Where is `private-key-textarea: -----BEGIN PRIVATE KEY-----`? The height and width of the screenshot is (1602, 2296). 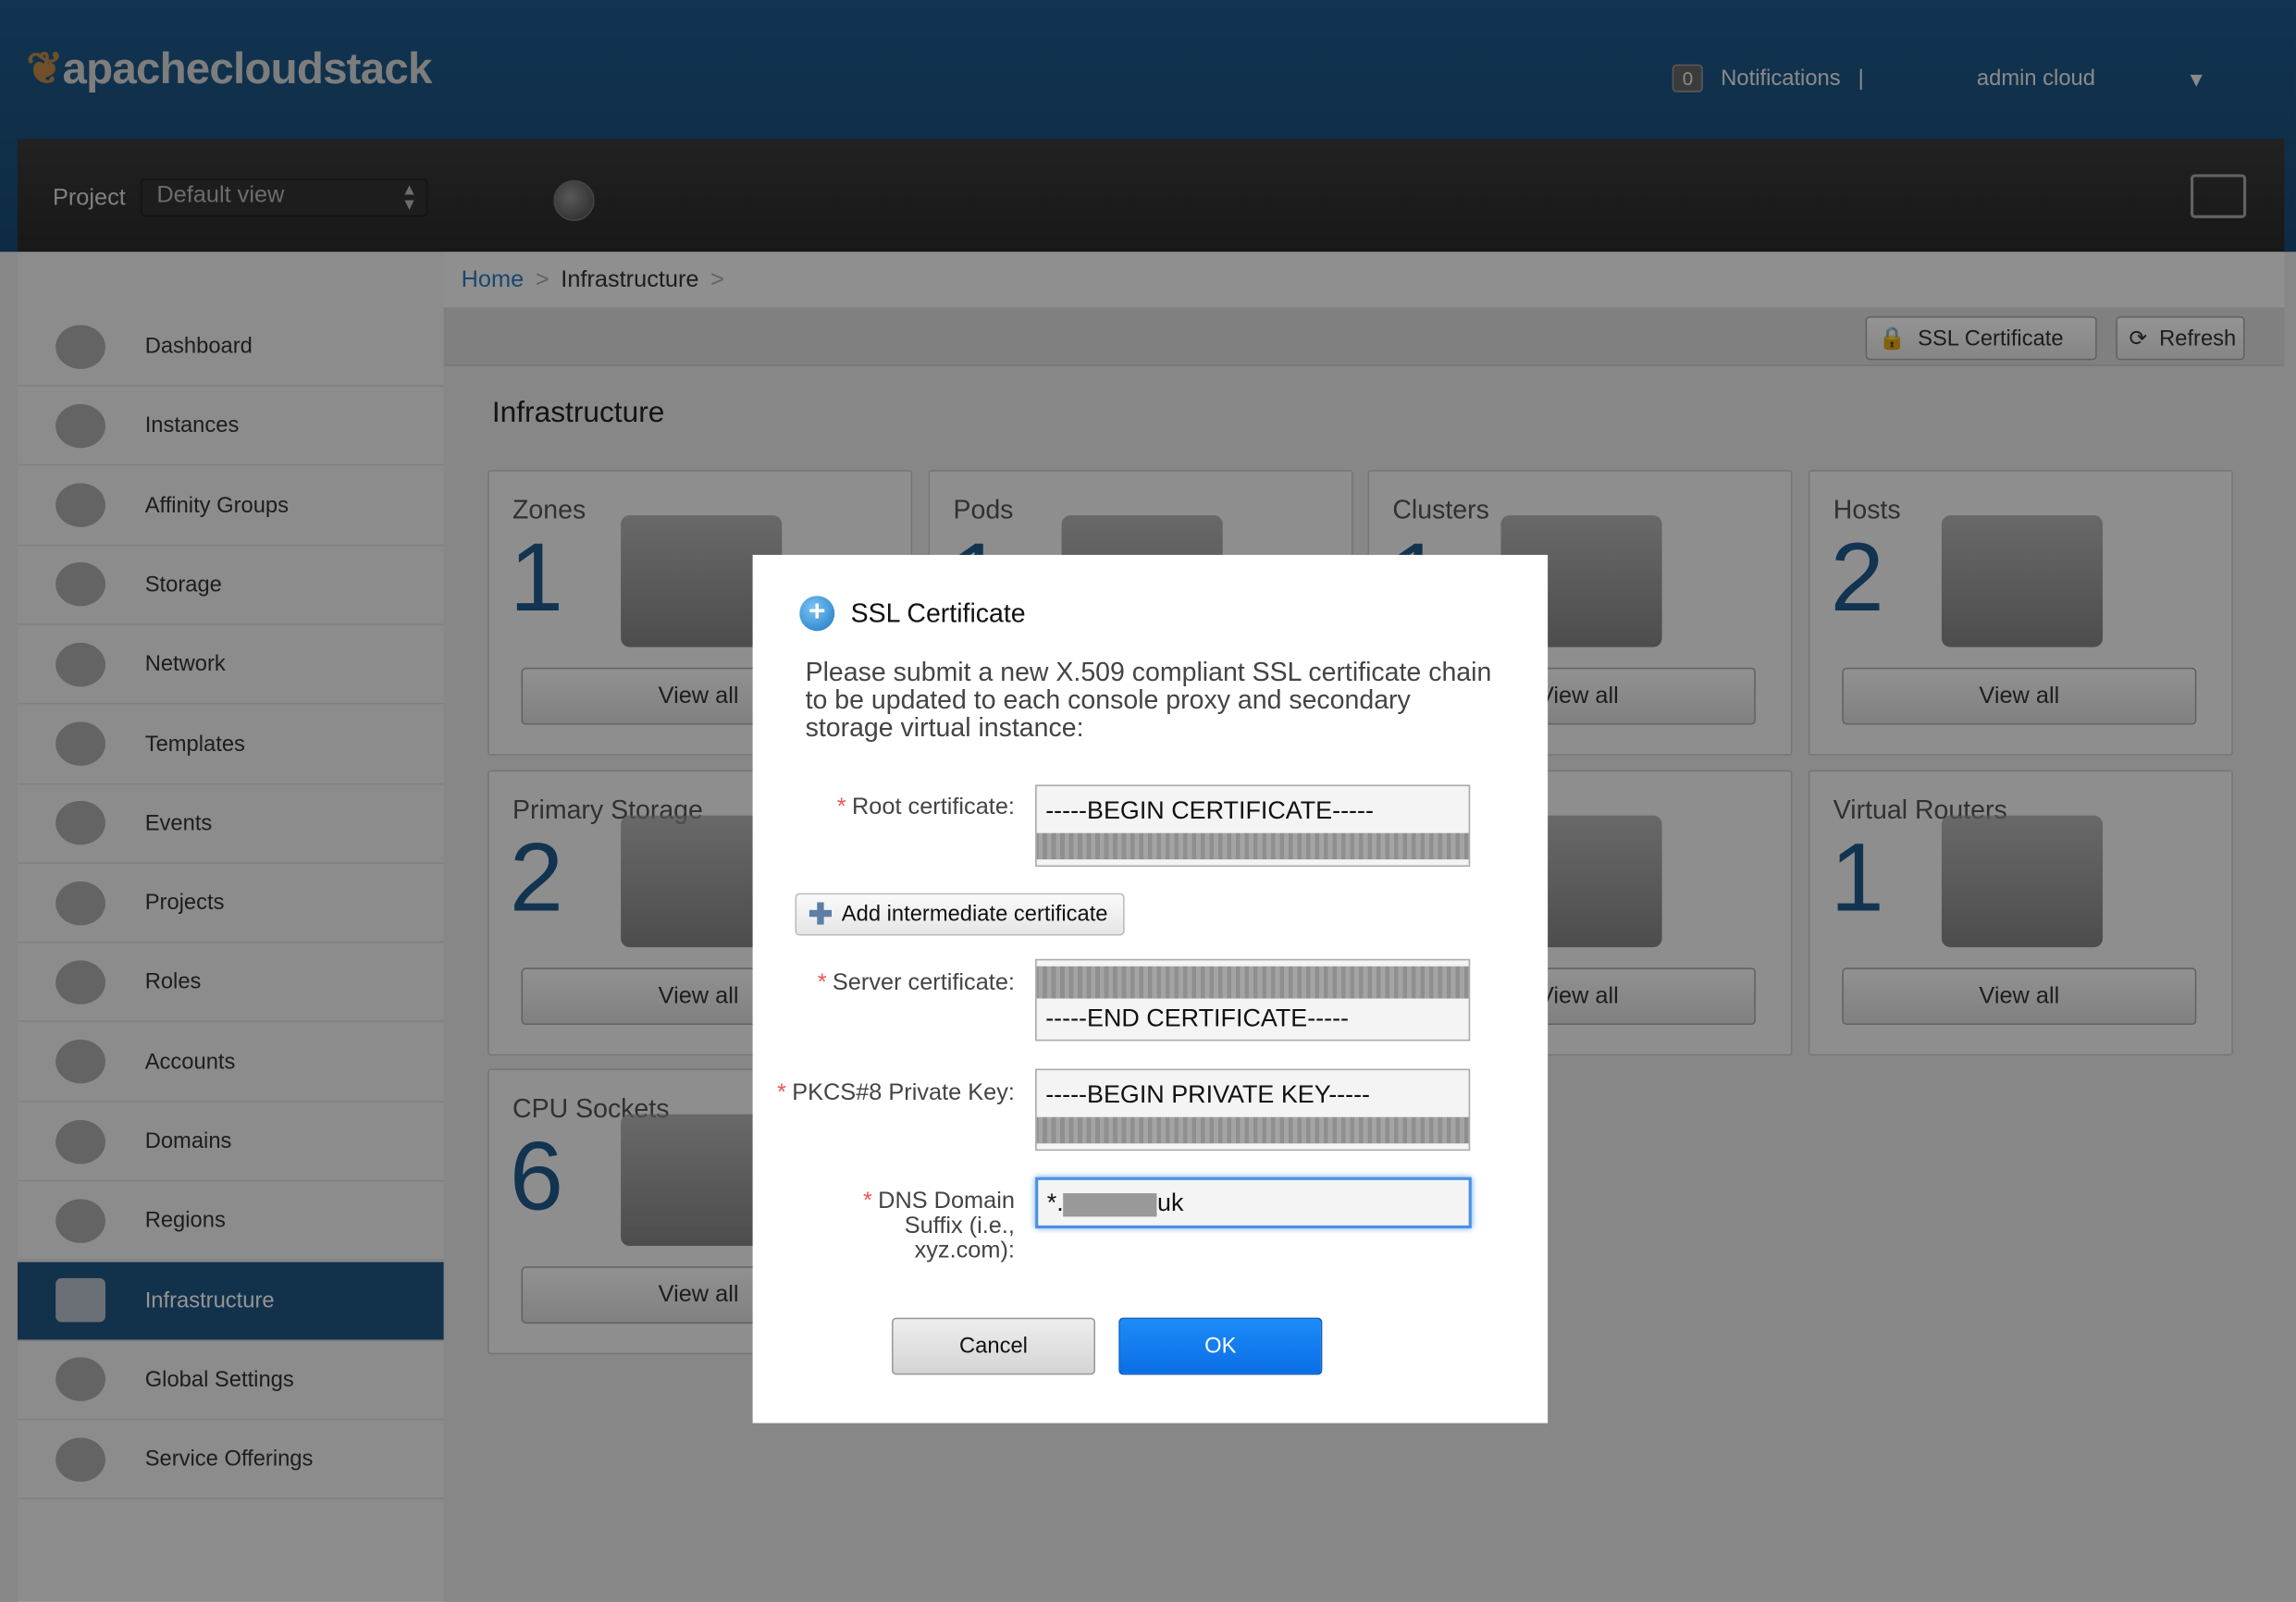 private-key-textarea: -----BEGIN PRIVATE KEY----- is located at coordinates (1253, 1110).